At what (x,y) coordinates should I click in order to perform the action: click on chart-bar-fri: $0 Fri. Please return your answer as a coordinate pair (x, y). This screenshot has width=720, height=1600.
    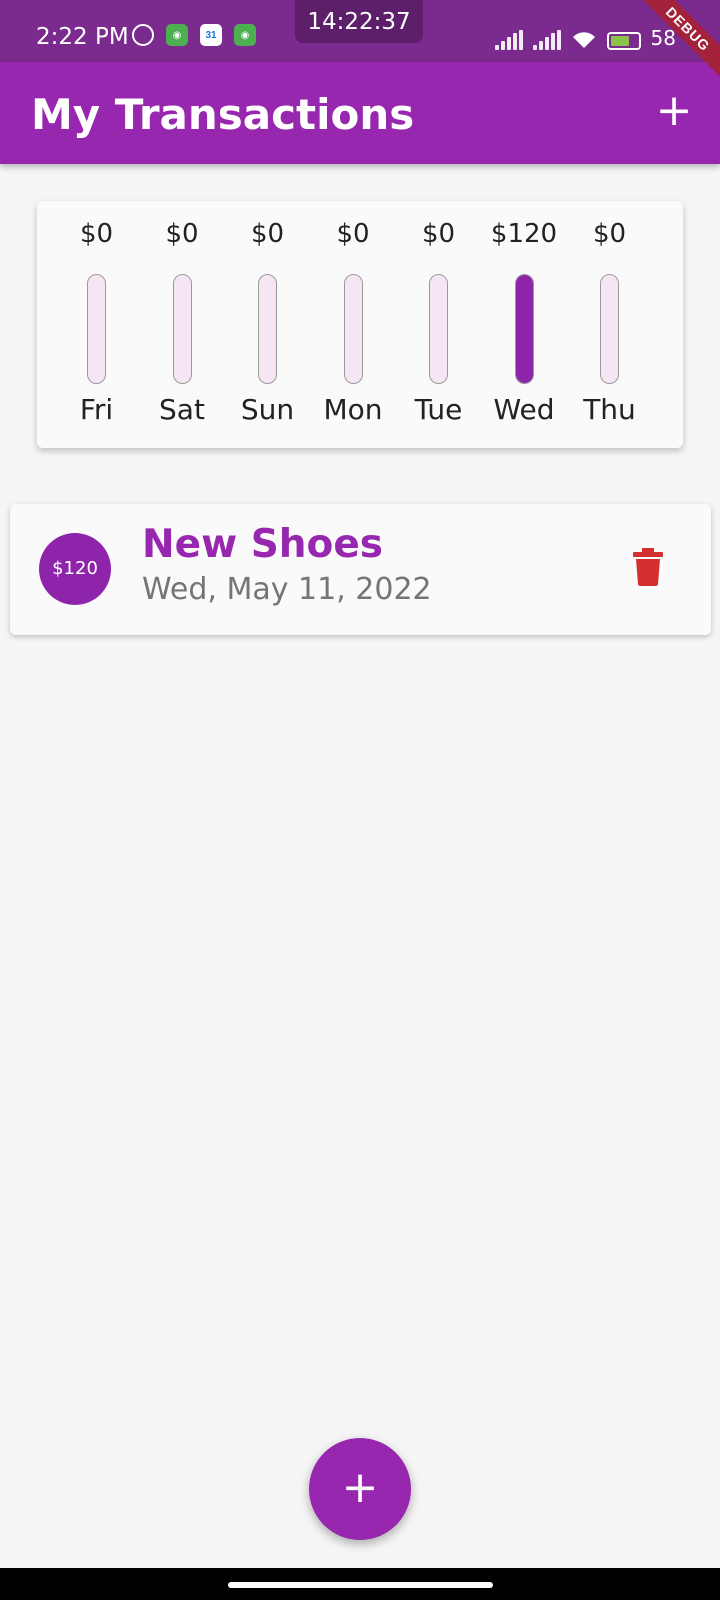
    Looking at the image, I should click on (96, 324).